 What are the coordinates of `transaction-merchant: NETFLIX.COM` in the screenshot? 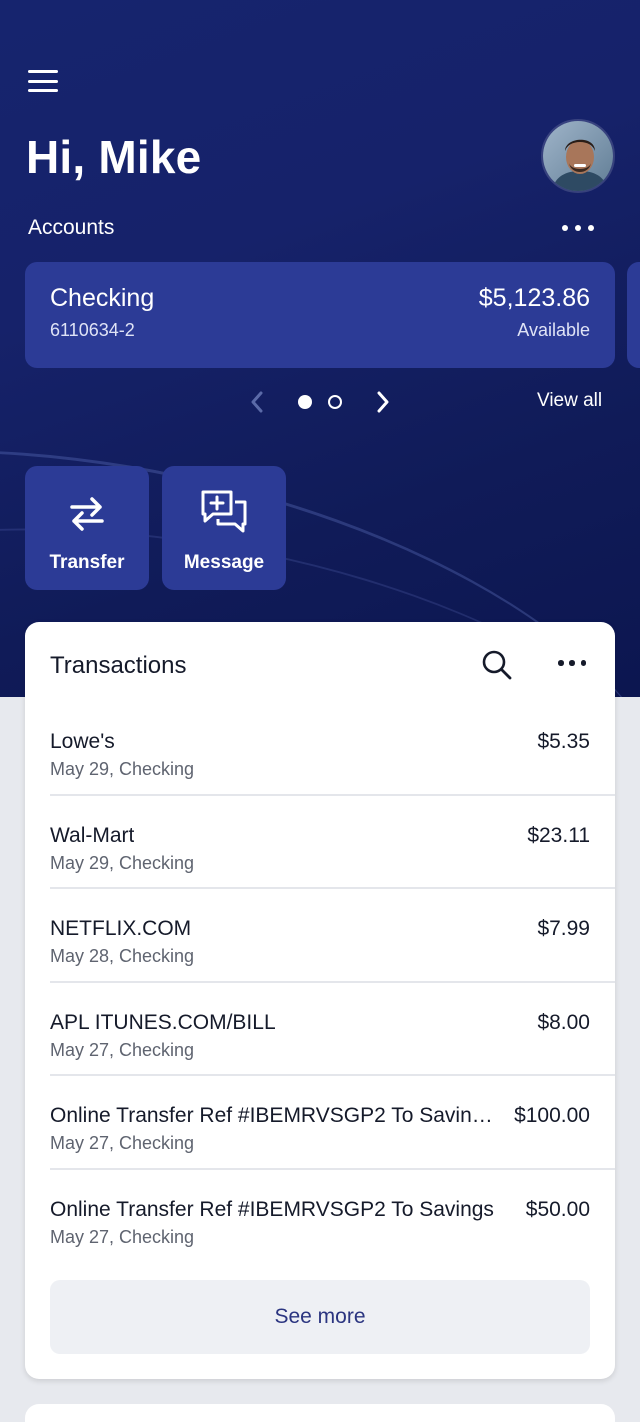 It's located at (121, 929).